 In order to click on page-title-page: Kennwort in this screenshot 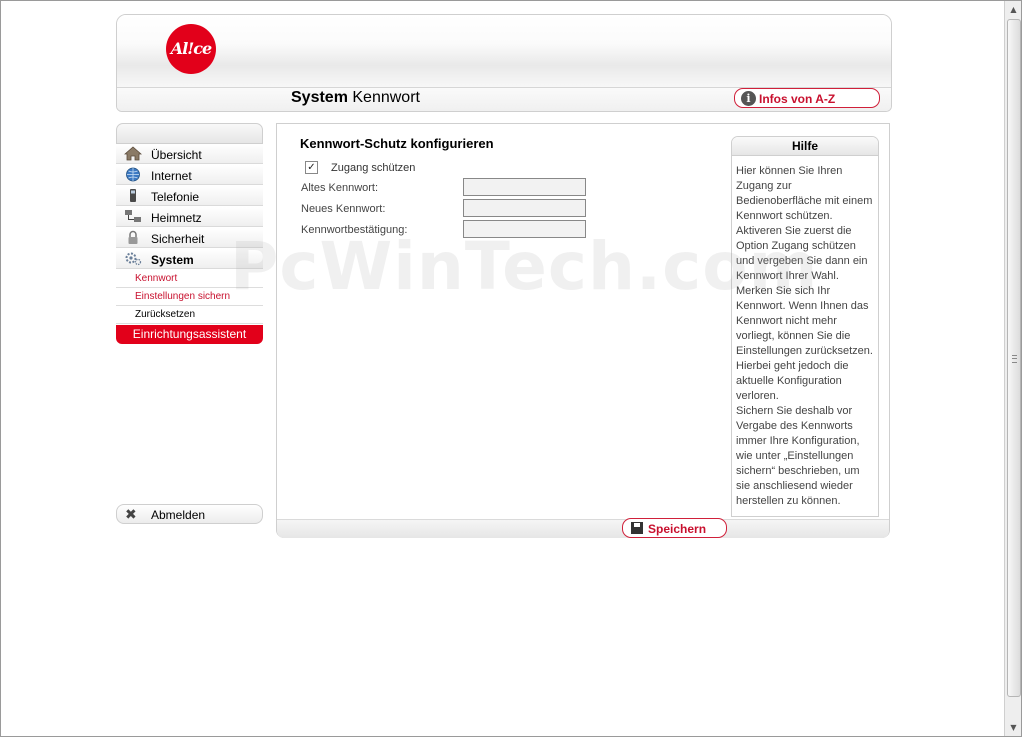, I will do `click(386, 97)`.